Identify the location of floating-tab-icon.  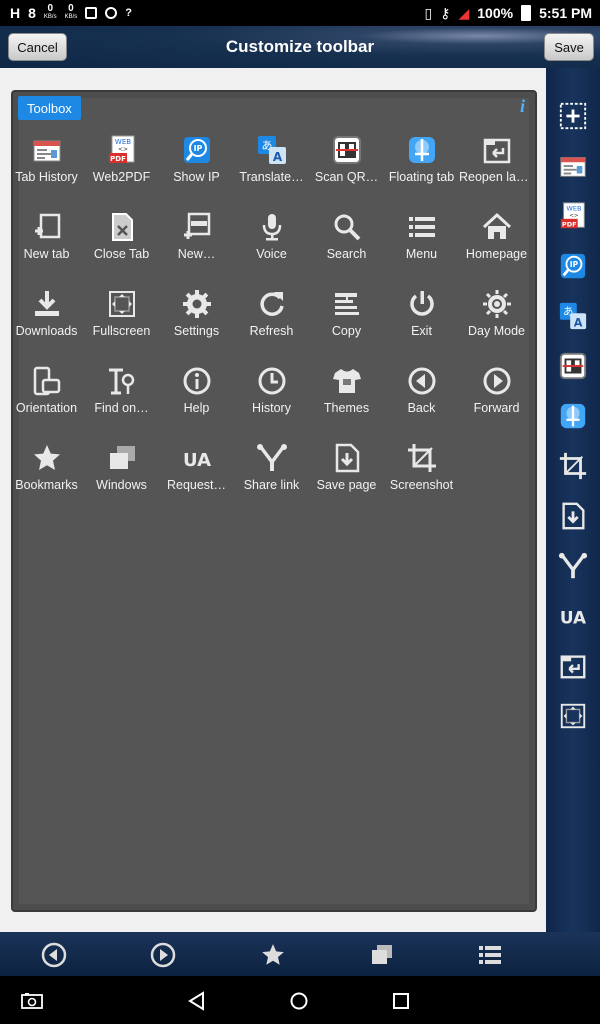
(573, 416).